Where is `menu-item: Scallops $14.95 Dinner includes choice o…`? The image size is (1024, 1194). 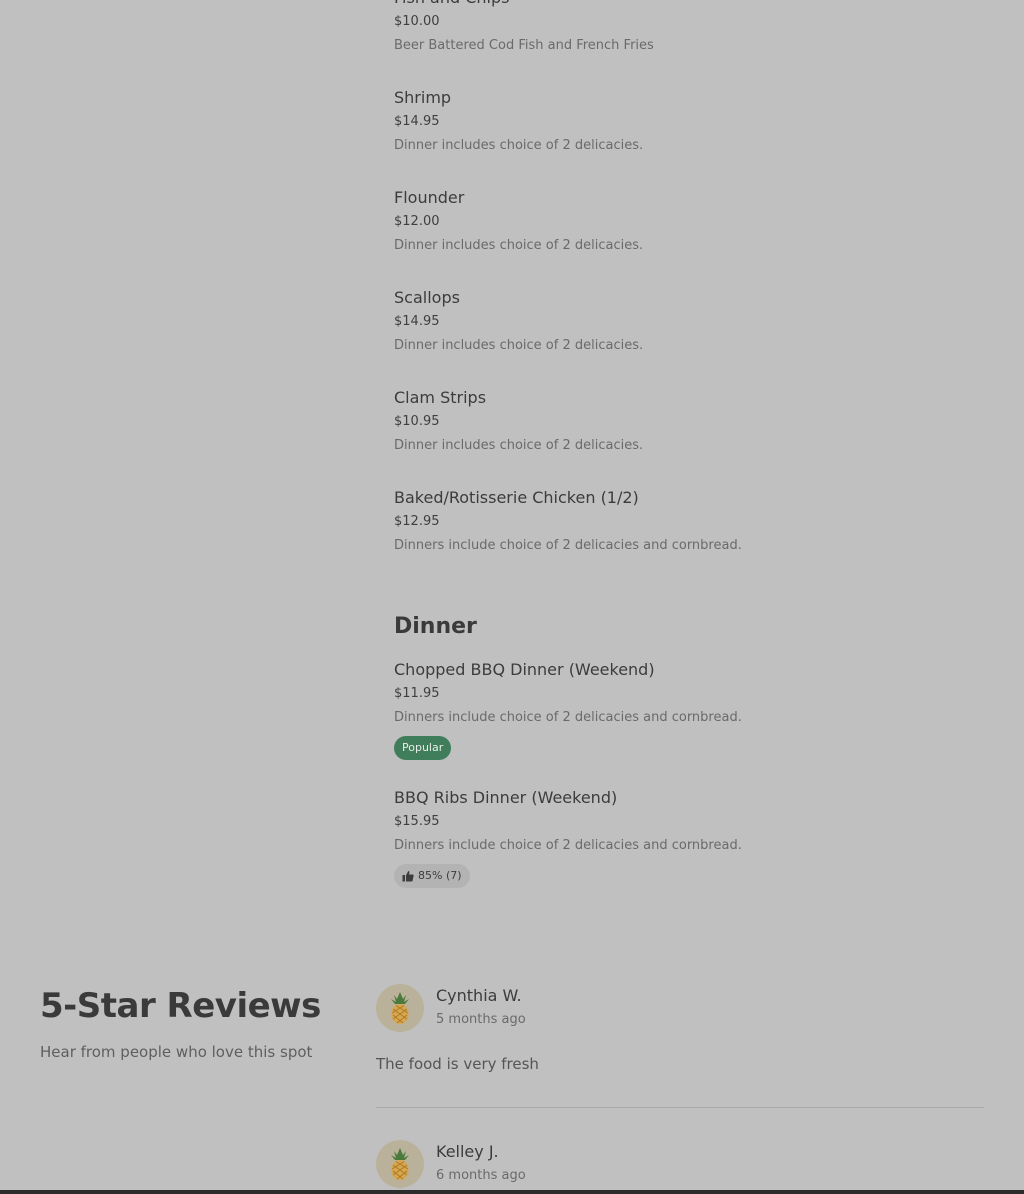
menu-item: Scallops $14.95 Dinner includes choice o… is located at coordinates (518, 320).